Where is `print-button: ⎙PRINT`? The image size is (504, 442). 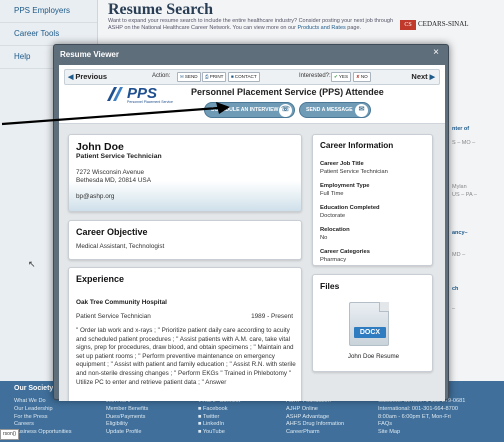
print-button: ⎙PRINT is located at coordinates (214, 77).